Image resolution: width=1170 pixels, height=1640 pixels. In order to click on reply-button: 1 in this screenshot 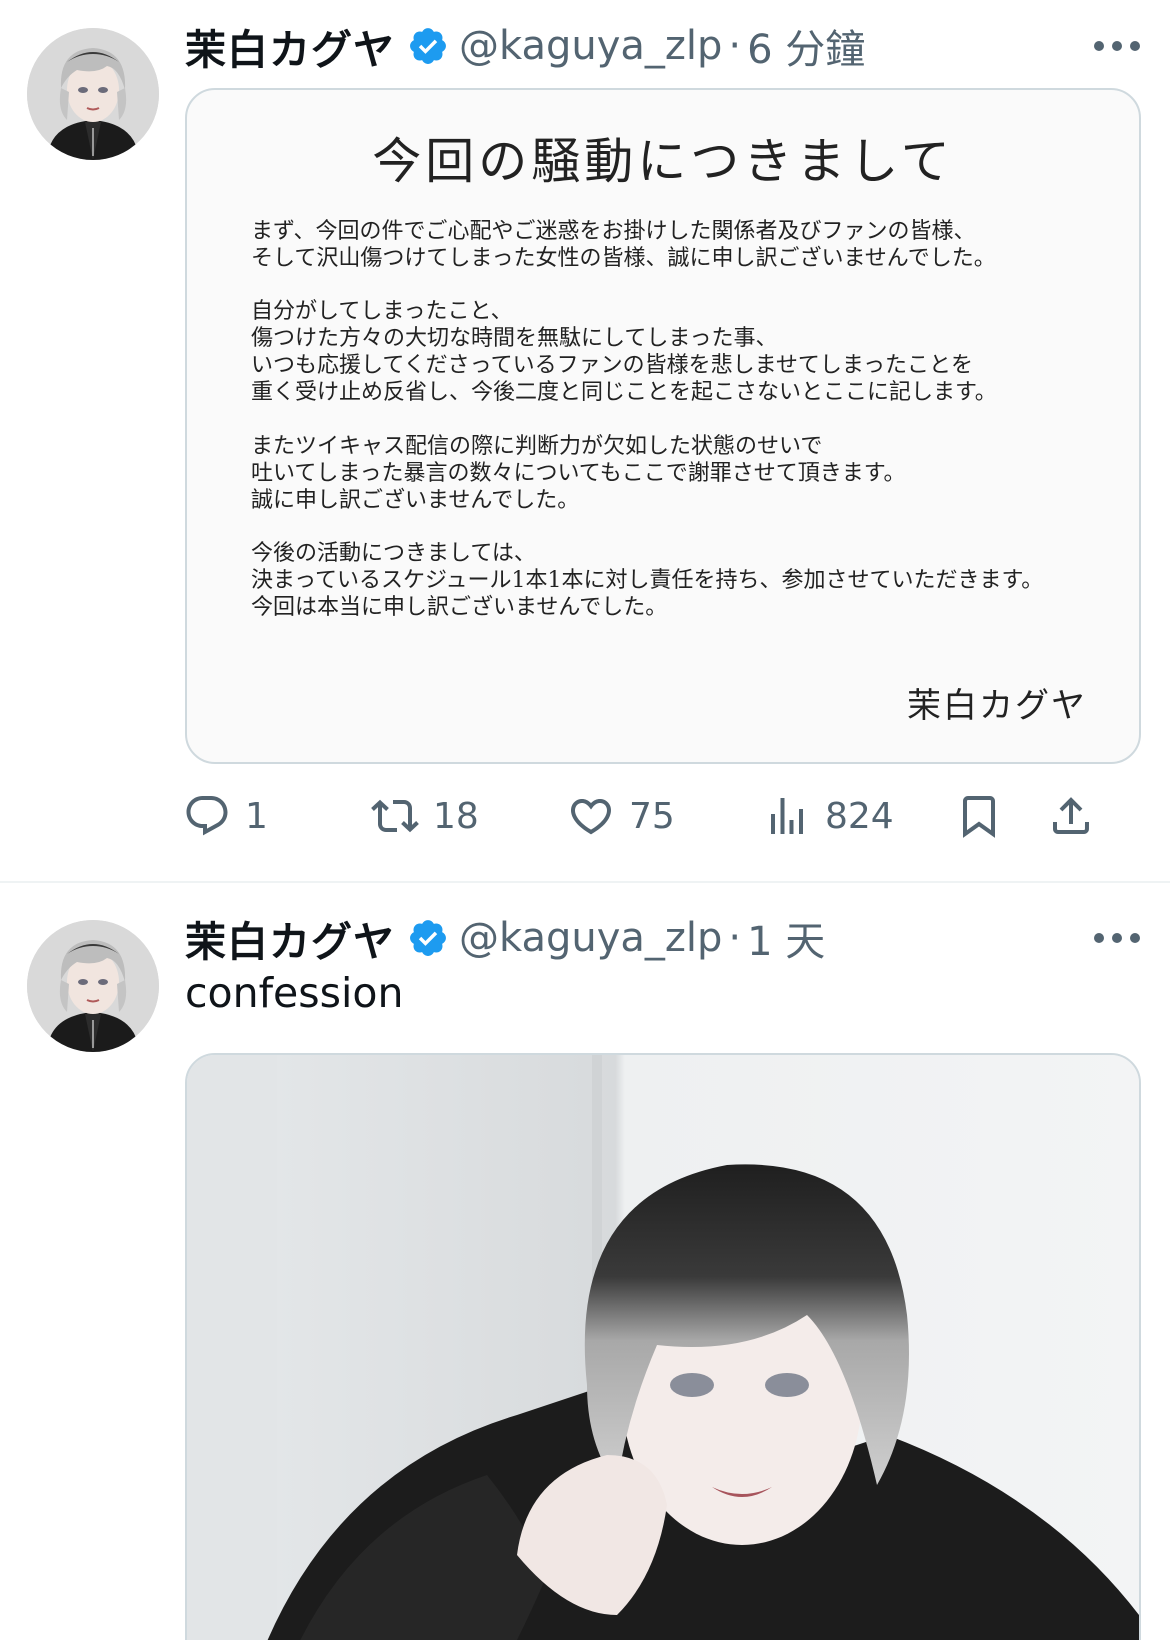, I will do `click(225, 816)`.